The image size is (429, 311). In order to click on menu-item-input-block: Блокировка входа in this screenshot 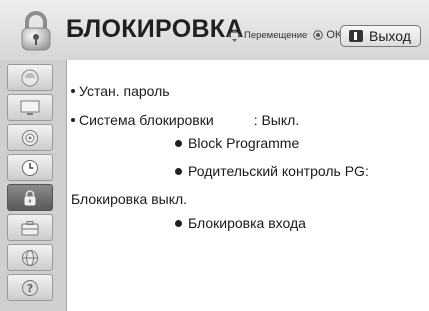, I will do `click(240, 223)`.